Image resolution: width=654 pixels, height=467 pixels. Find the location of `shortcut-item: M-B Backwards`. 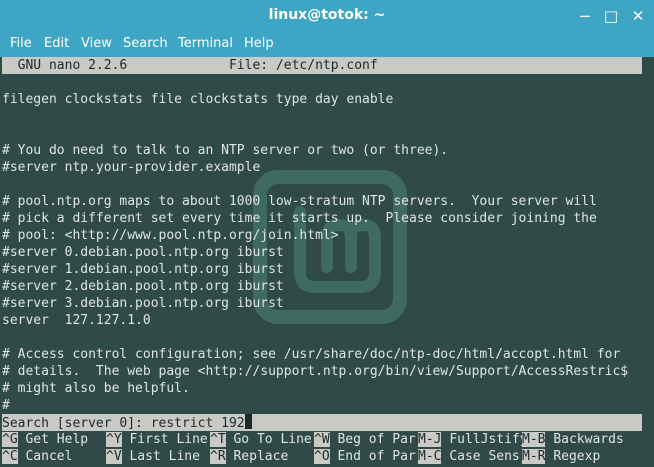

shortcut-item: M-B Backwards is located at coordinates (573, 439).